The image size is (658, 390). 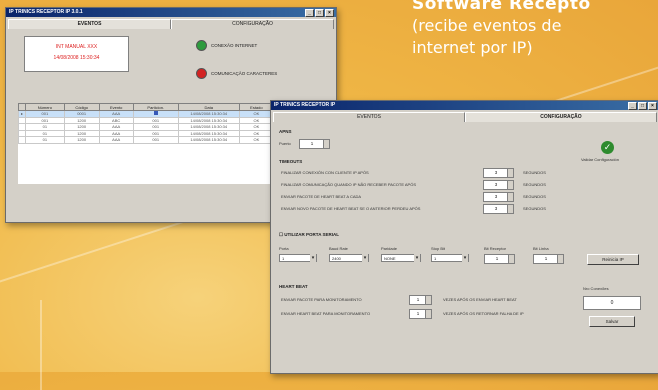 What do you see at coordinates (325, 172) in the screenshot?
I see `timeout-label: FINALIZAR CONEXIÓN CON CLIENTE IP APÓS` at bounding box center [325, 172].